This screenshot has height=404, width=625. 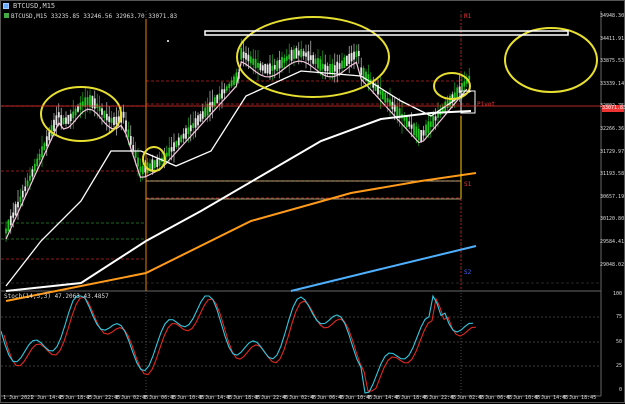 What do you see at coordinates (551, 60) in the screenshot?
I see `highlight-ellipse` at bounding box center [551, 60].